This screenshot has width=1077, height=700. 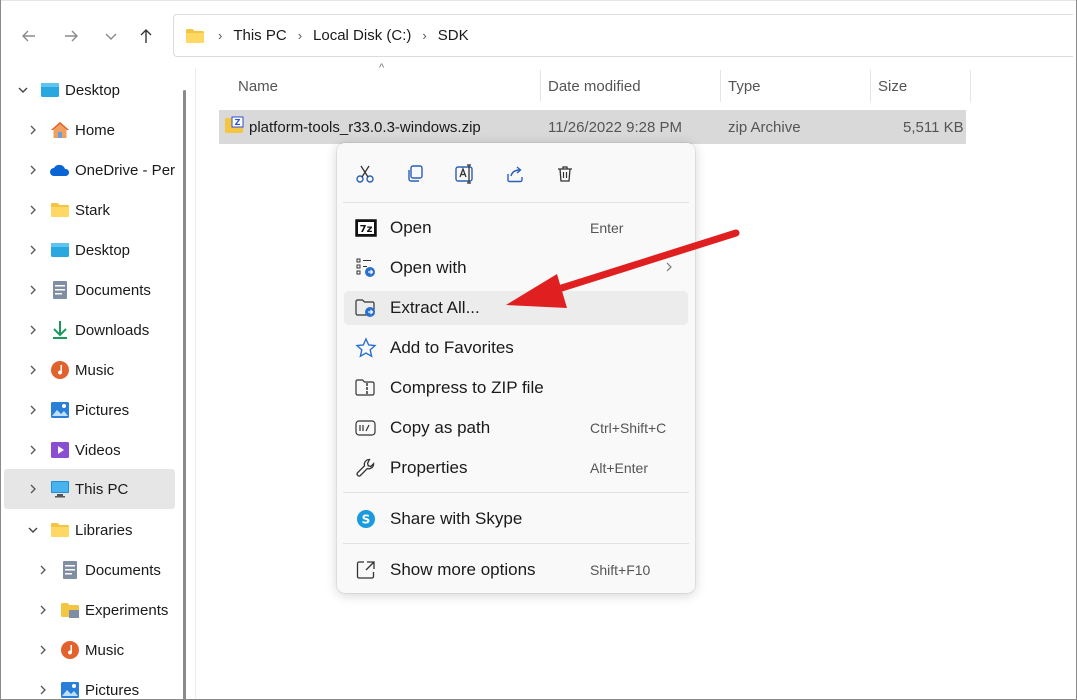 I want to click on menu-item-open: 7z Open Enter, so click(x=516, y=228).